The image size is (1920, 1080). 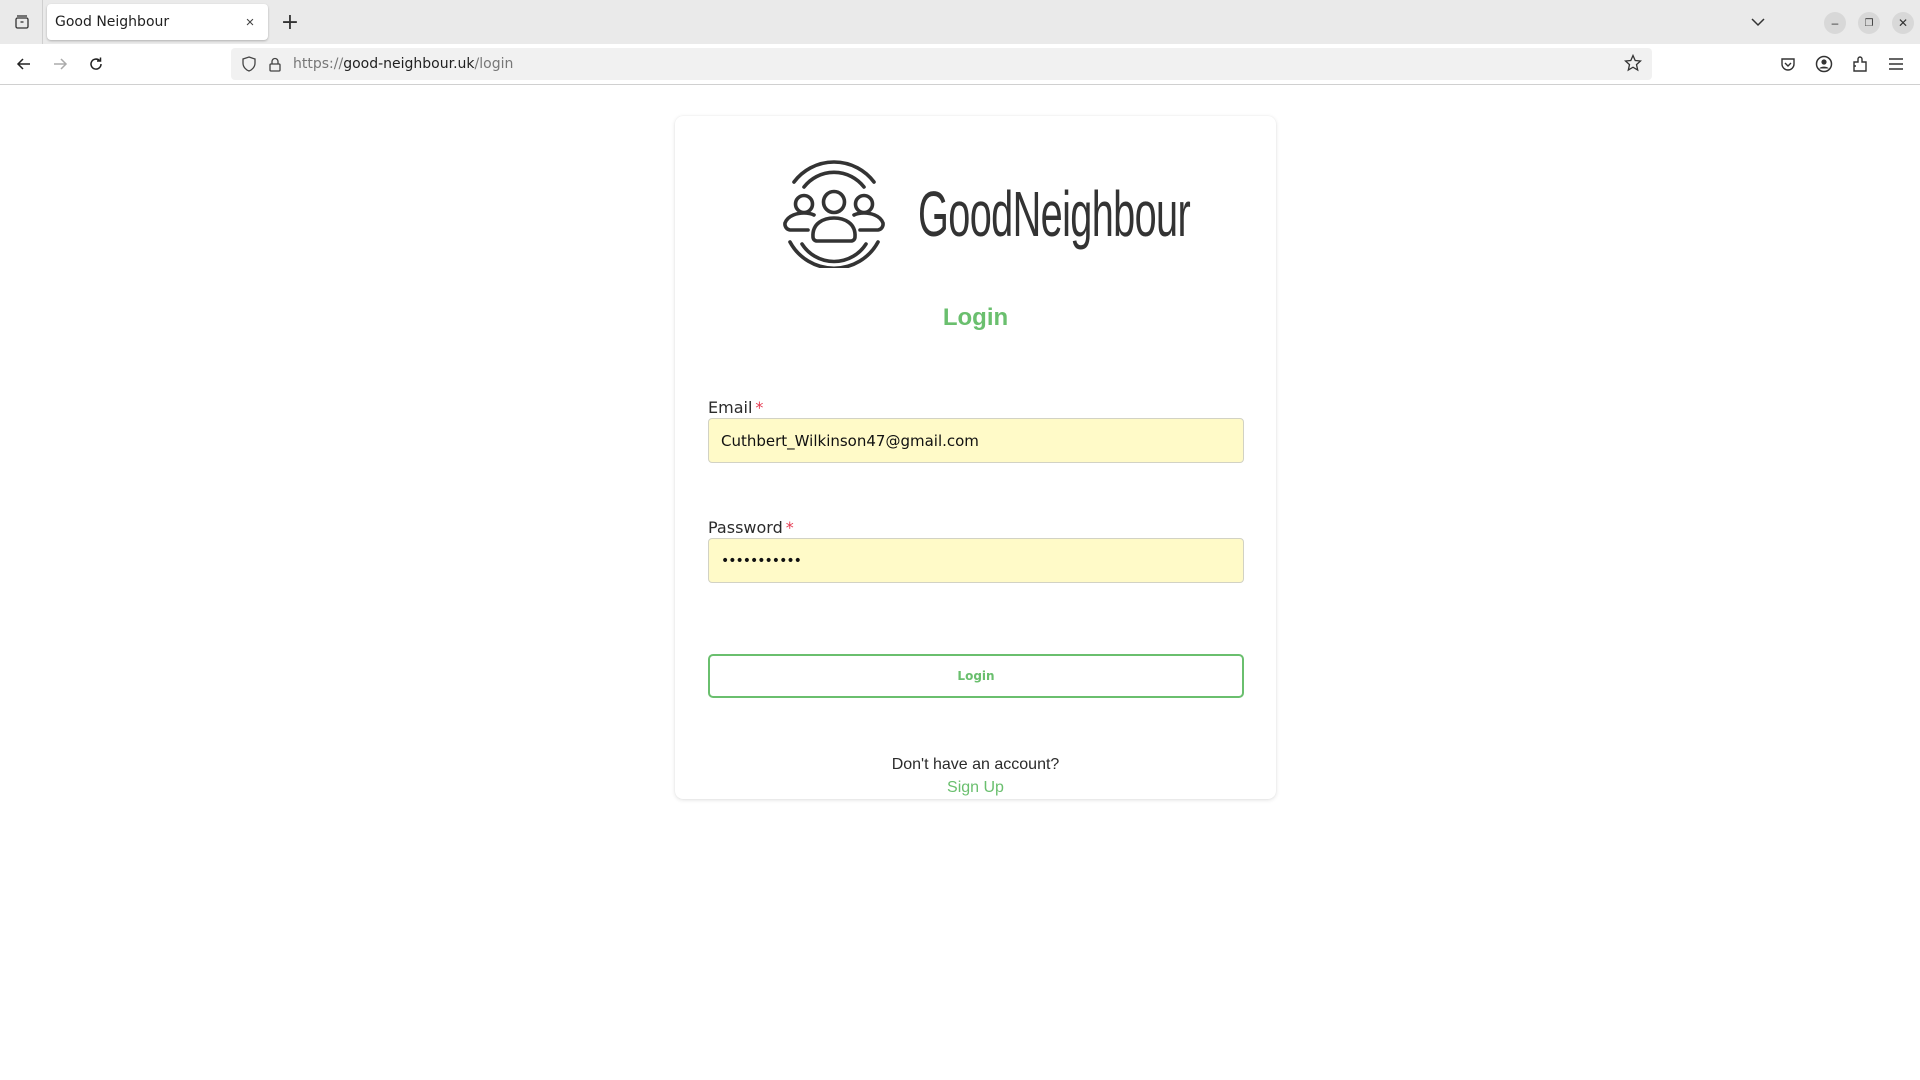 I want to click on pocket-button, so click(x=1788, y=64).